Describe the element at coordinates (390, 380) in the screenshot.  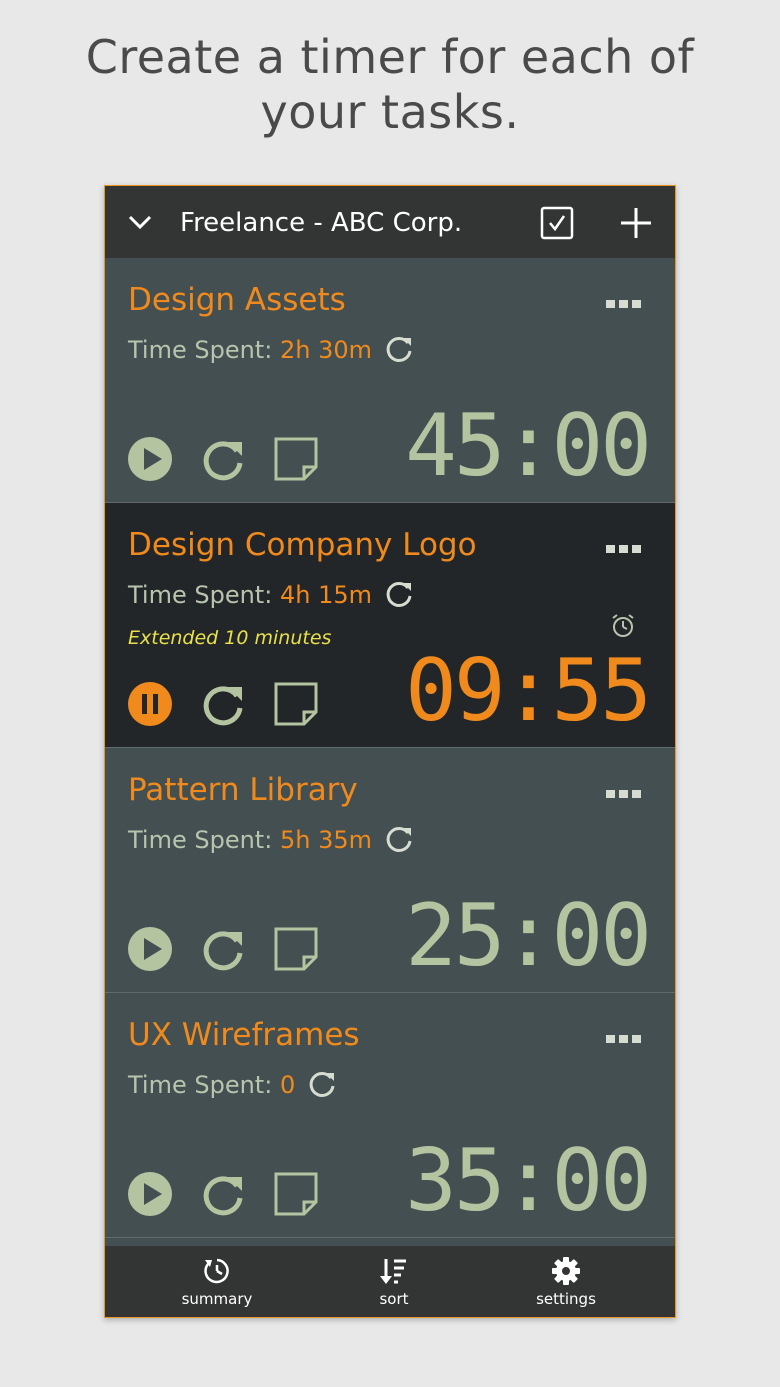
I see `task-card: Design Assets Time Spent: 2h 30m 45:00` at that location.